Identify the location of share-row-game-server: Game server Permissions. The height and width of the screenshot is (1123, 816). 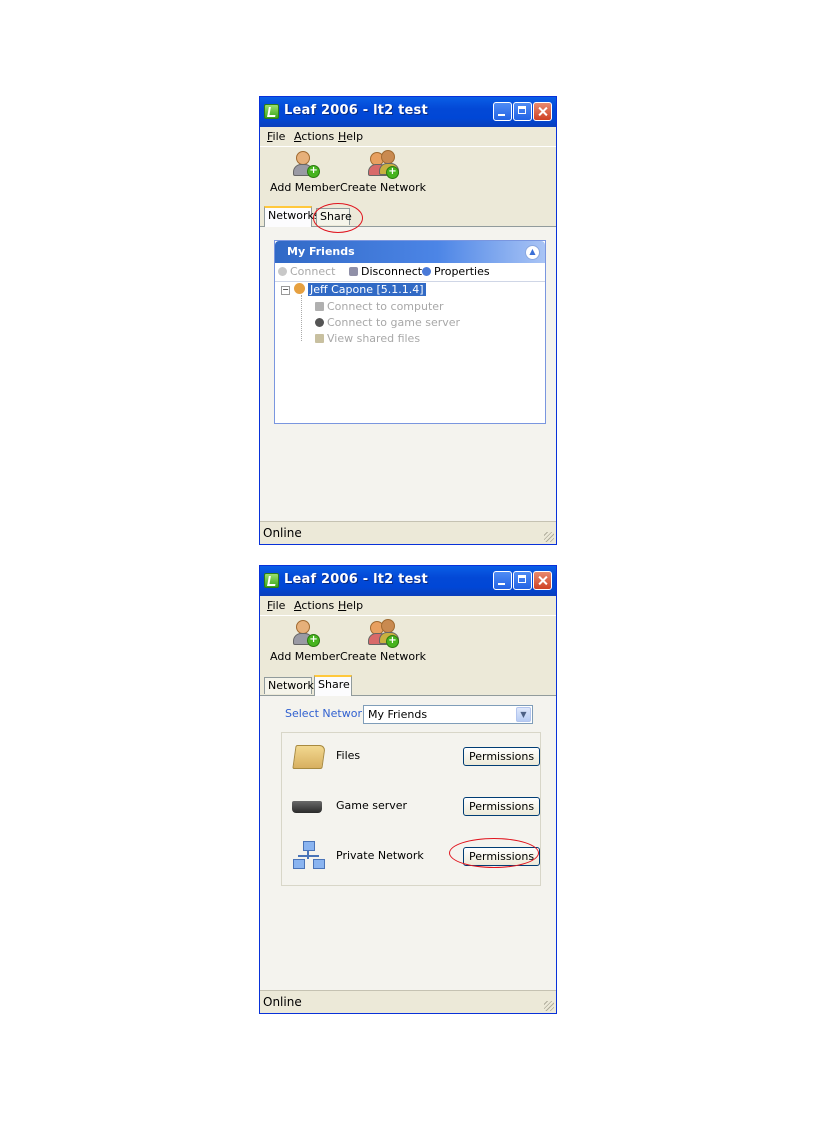
(411, 807).